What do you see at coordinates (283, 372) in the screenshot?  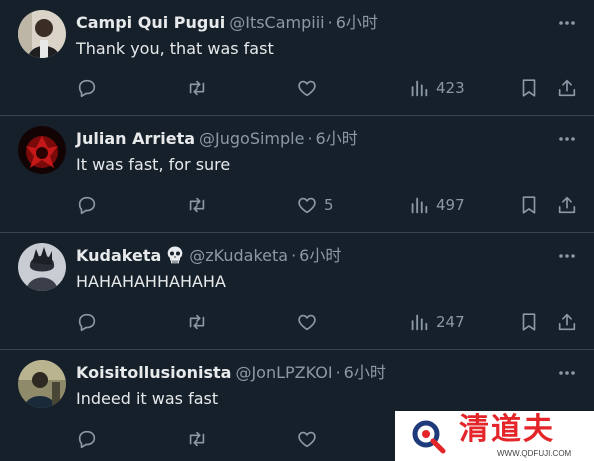 I see `user-handle: @JonLPZKOI` at bounding box center [283, 372].